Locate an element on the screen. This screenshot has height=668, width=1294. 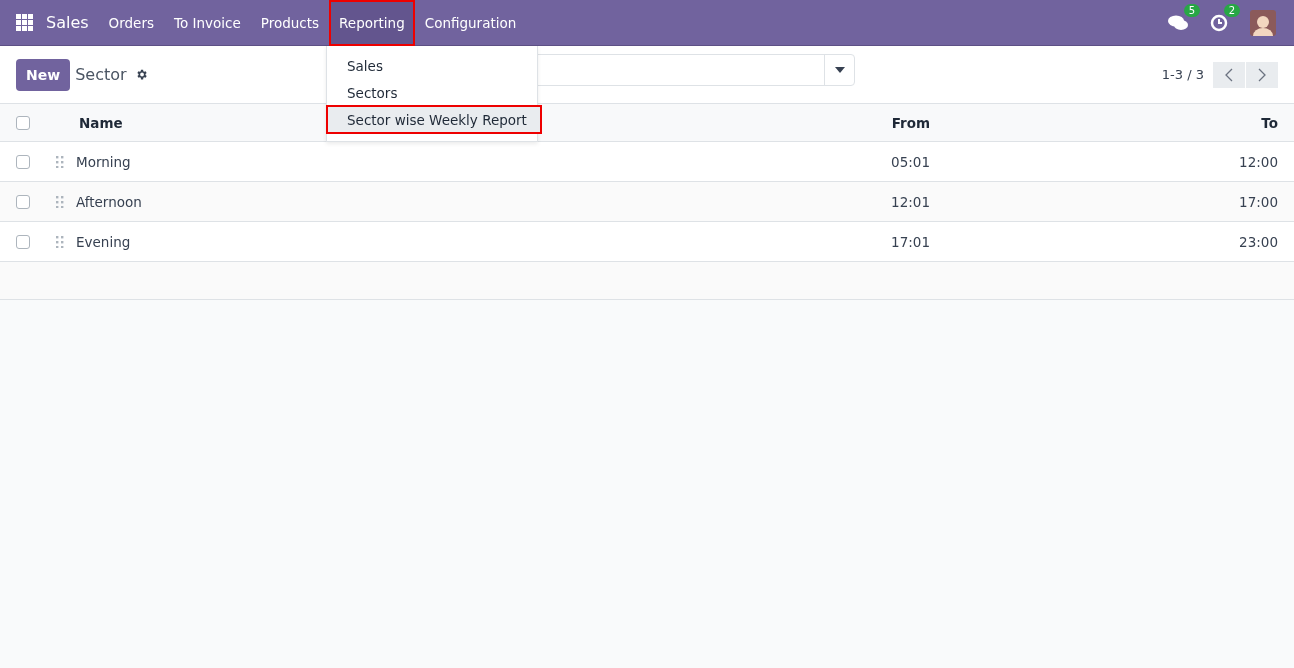
table-cell: Evening is located at coordinates (103, 241).